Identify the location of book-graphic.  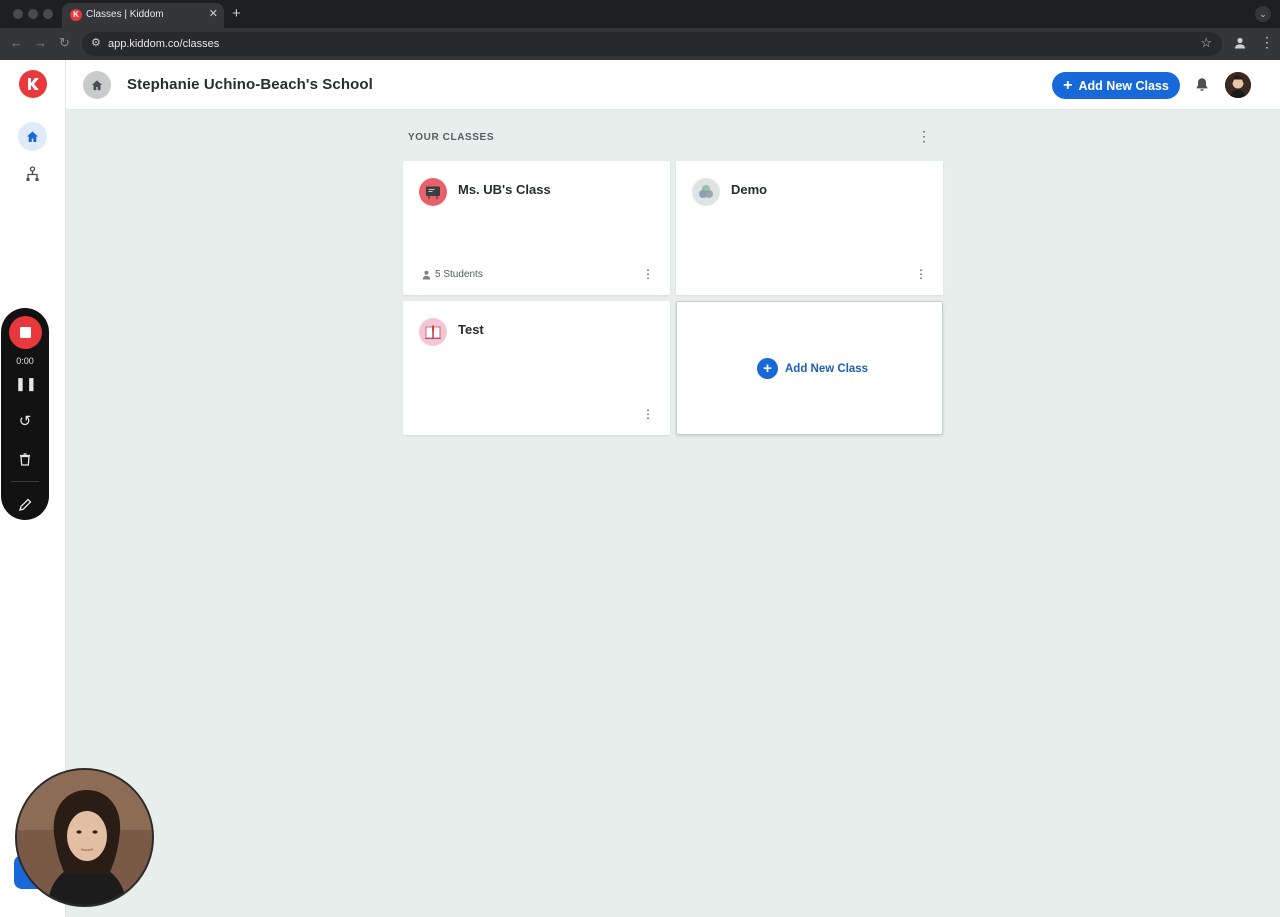
(433, 332).